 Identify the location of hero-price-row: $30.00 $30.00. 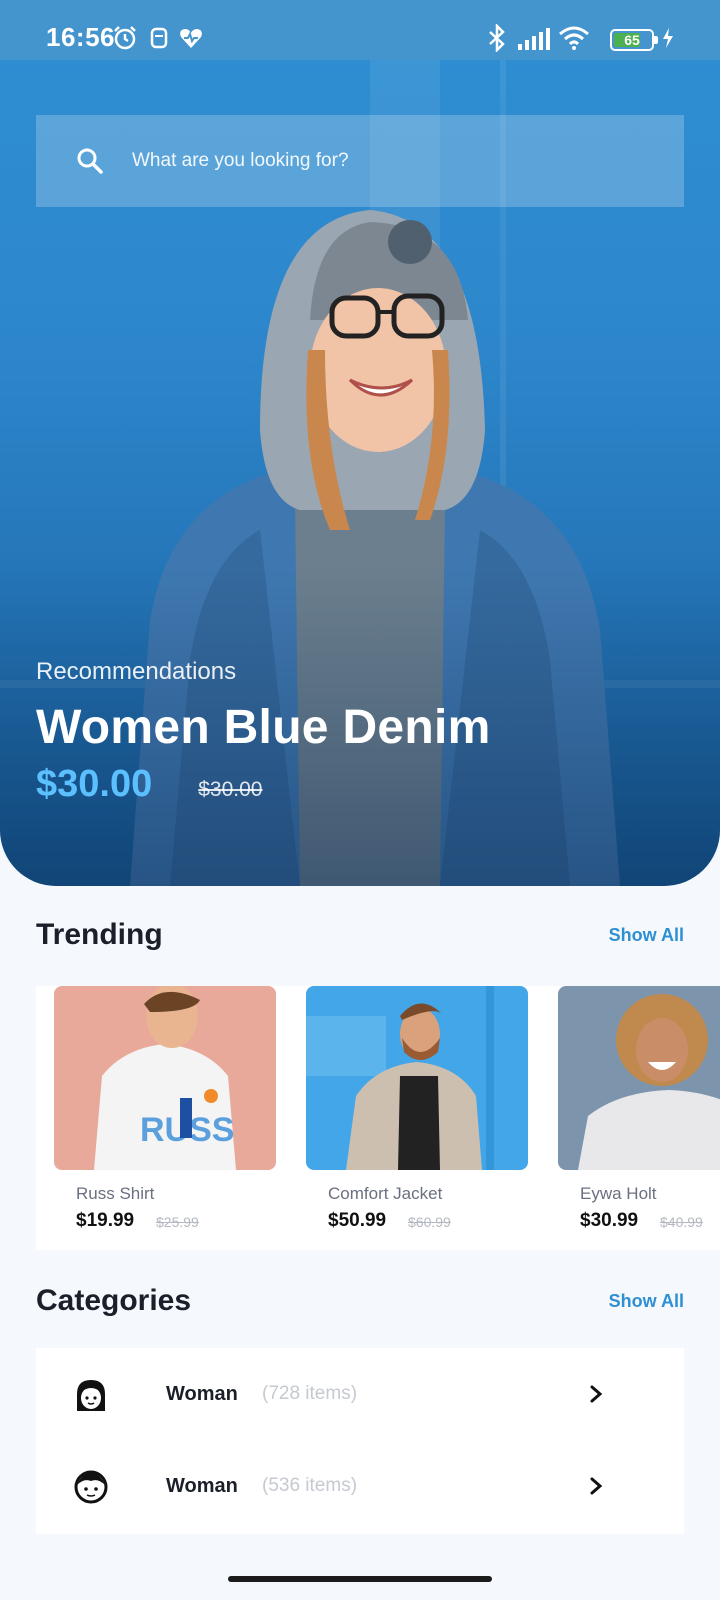
(263, 784).